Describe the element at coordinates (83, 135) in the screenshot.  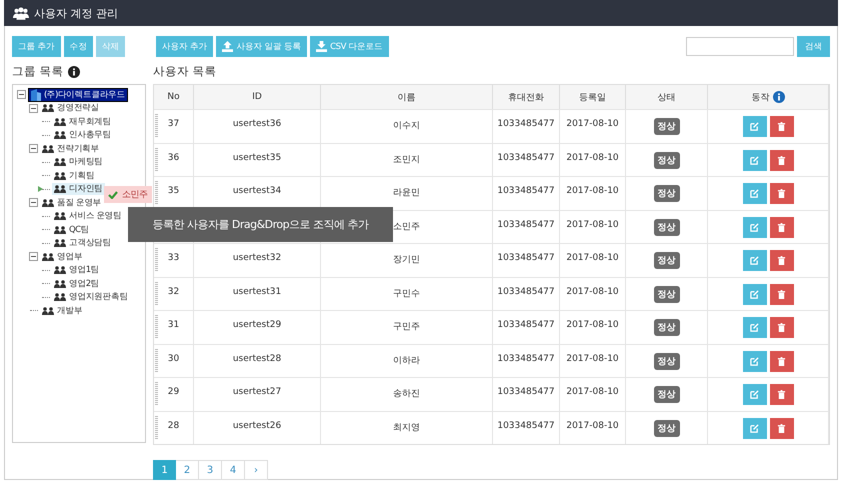
I see `tree-item: 인사총무팀` at that location.